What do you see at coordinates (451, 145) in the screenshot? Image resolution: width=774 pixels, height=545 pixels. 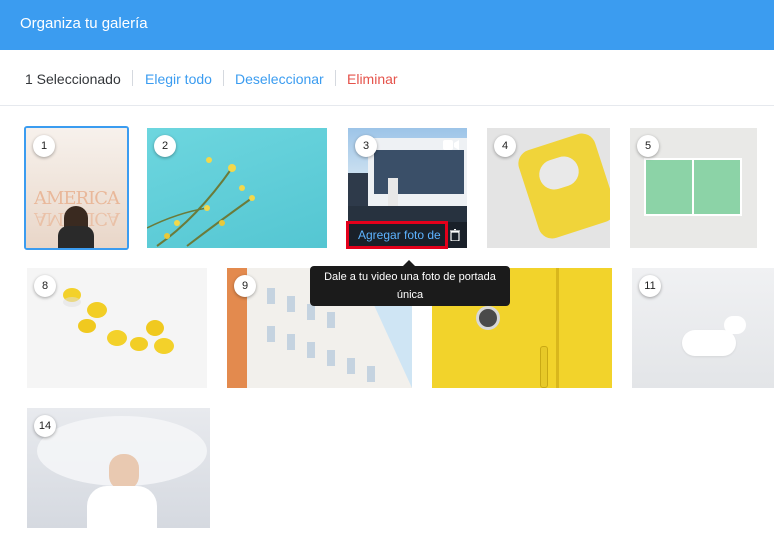 I see `video-camera-icon` at bounding box center [451, 145].